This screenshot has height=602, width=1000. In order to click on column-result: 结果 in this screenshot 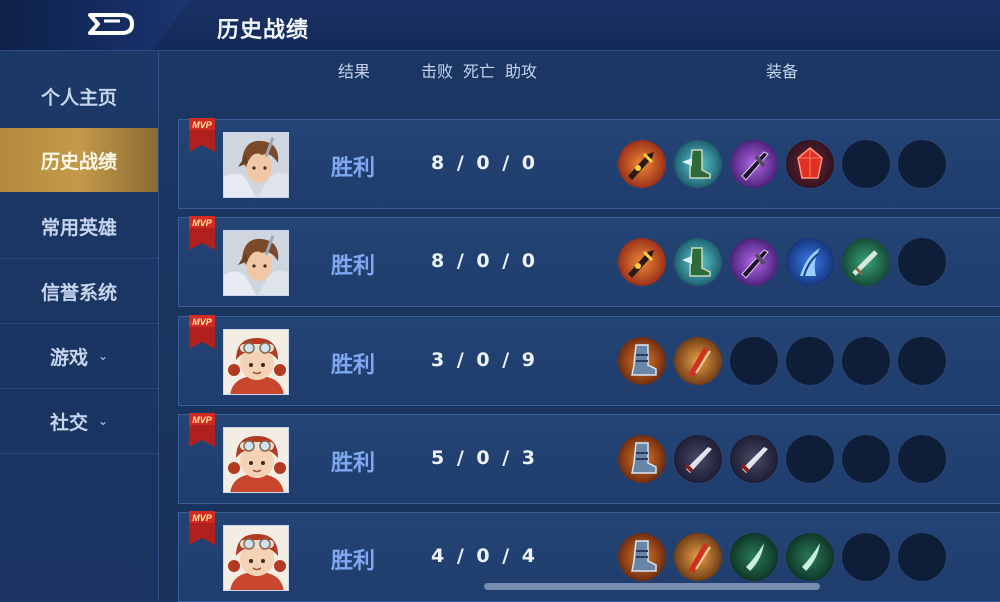, I will do `click(354, 71)`.